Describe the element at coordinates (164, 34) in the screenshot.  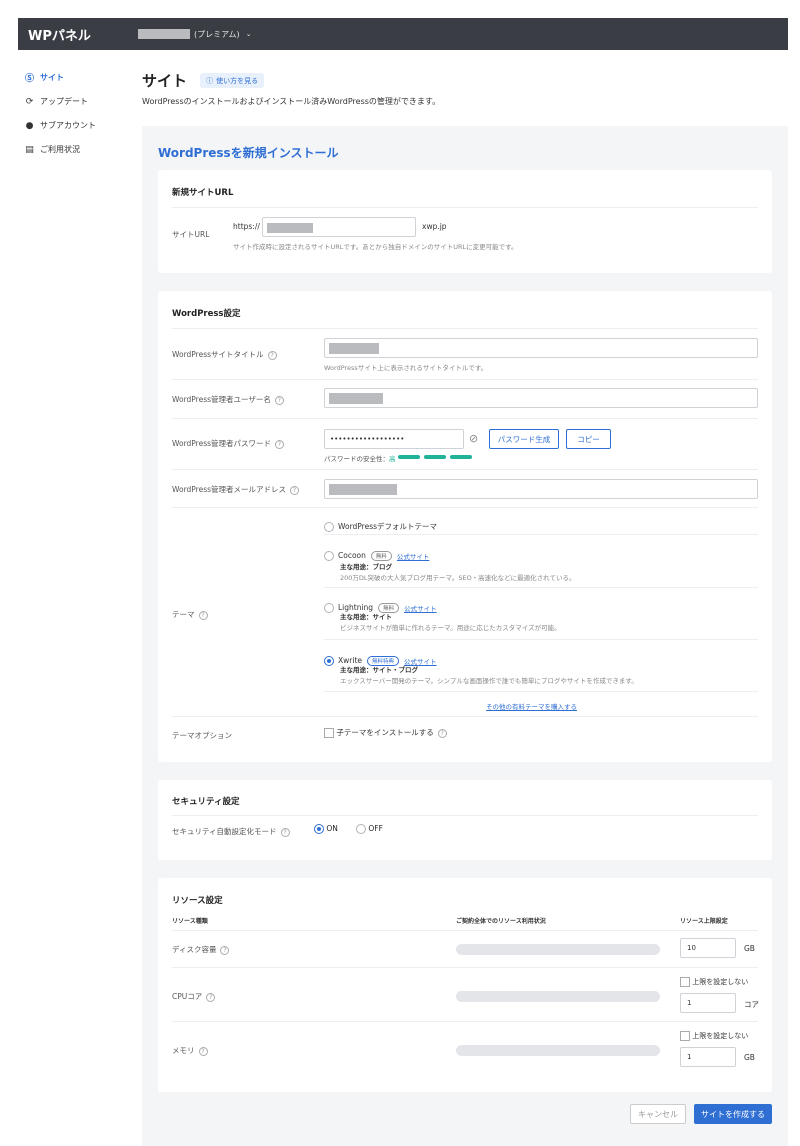
I see `masked-account-name` at that location.